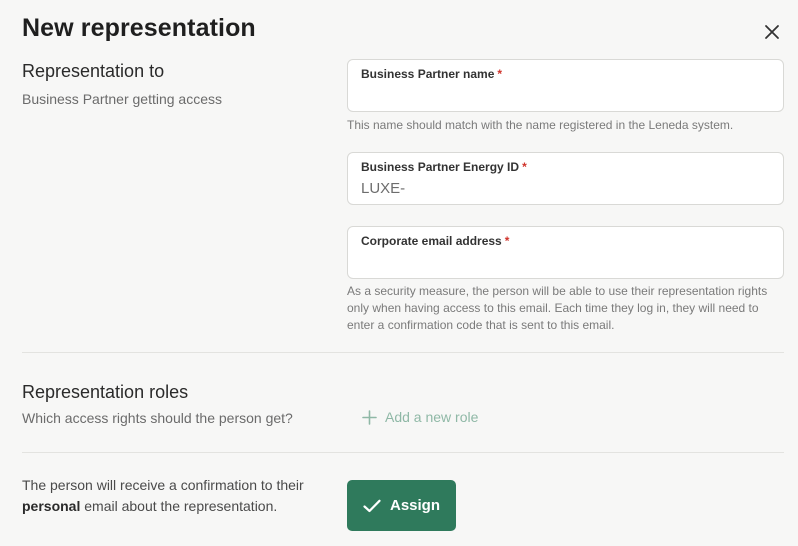 The width and height of the screenshot is (798, 546). I want to click on personal-emphasis: personal, so click(51, 506).